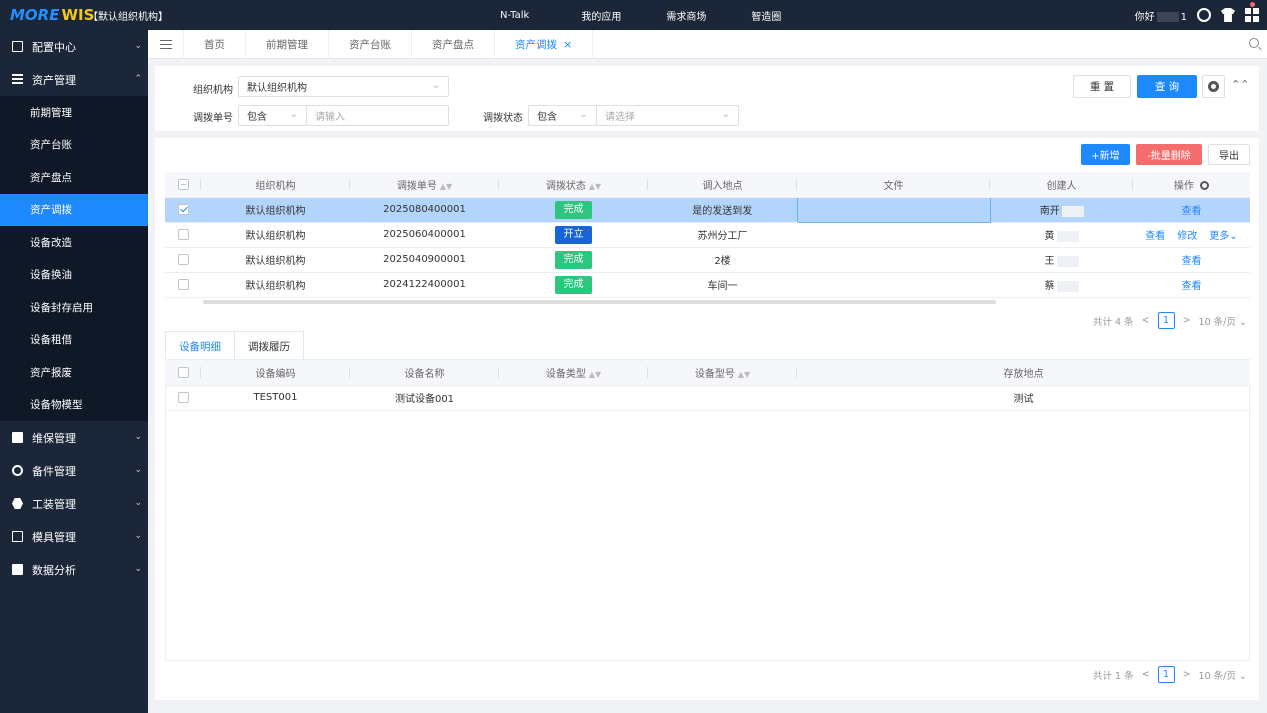  Describe the element at coordinates (424, 185) in the screenshot. I see `col-header-transfer-no: 调拨单号 ▲▼` at that location.